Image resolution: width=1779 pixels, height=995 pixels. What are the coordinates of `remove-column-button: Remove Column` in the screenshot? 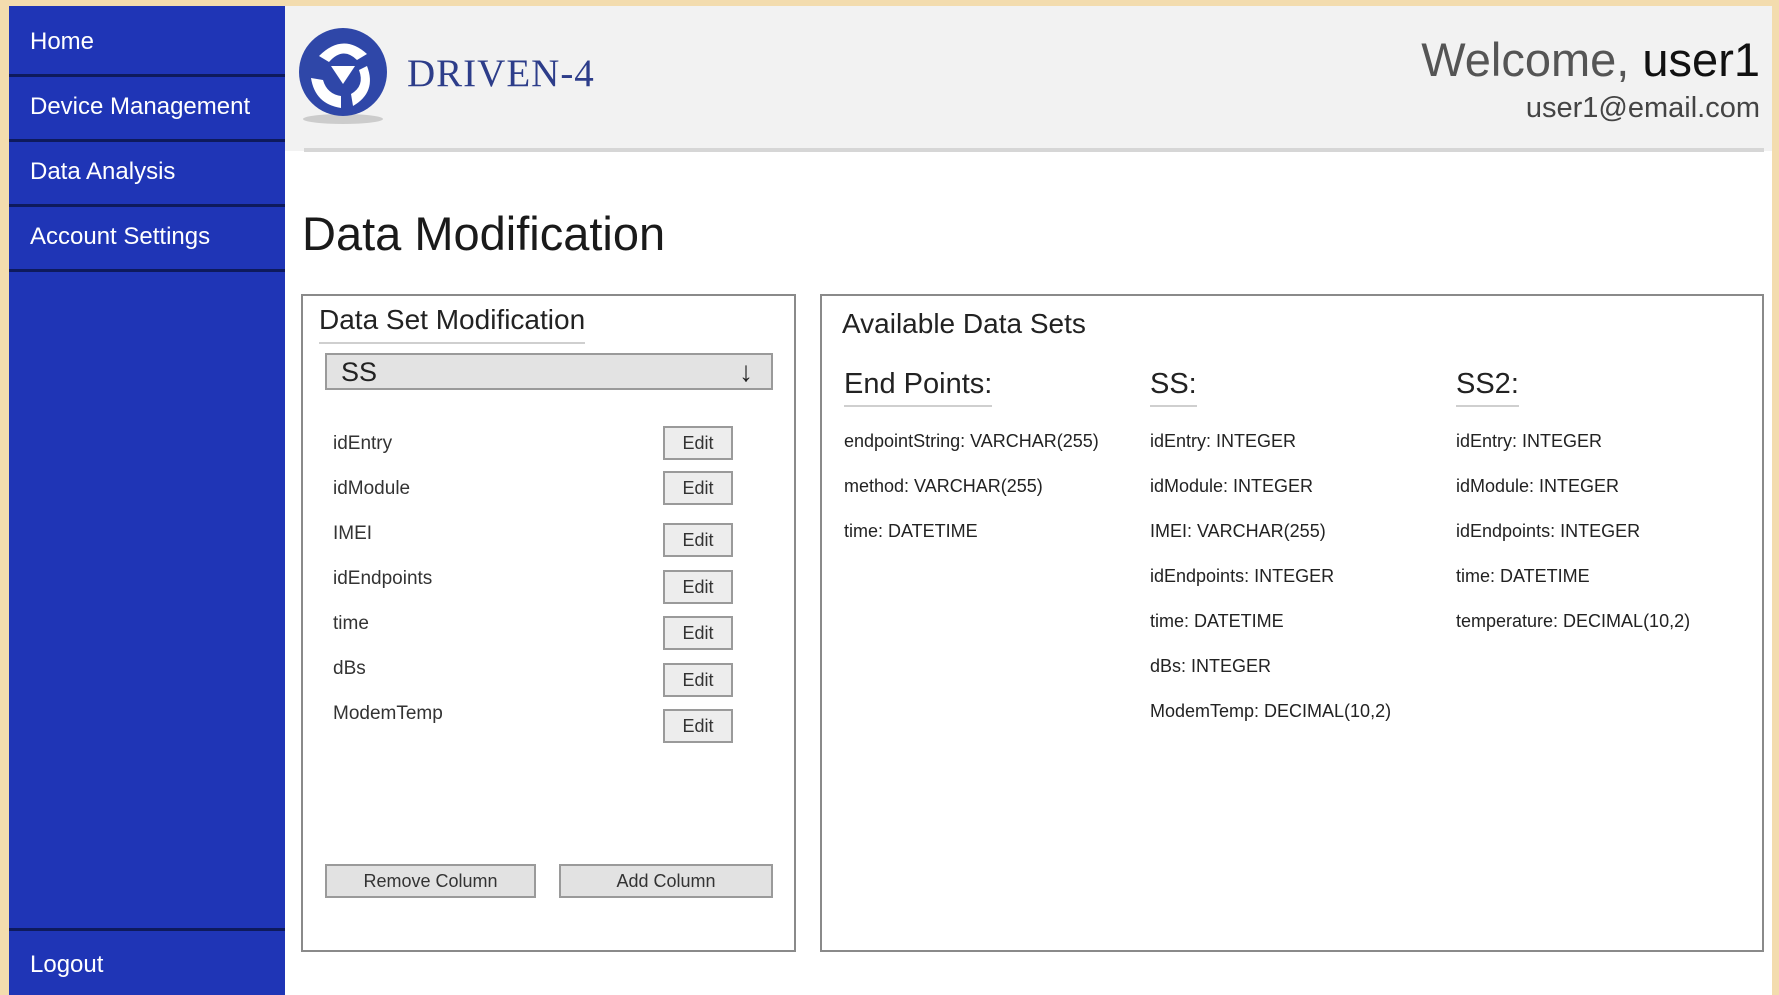 It's located at (430, 881).